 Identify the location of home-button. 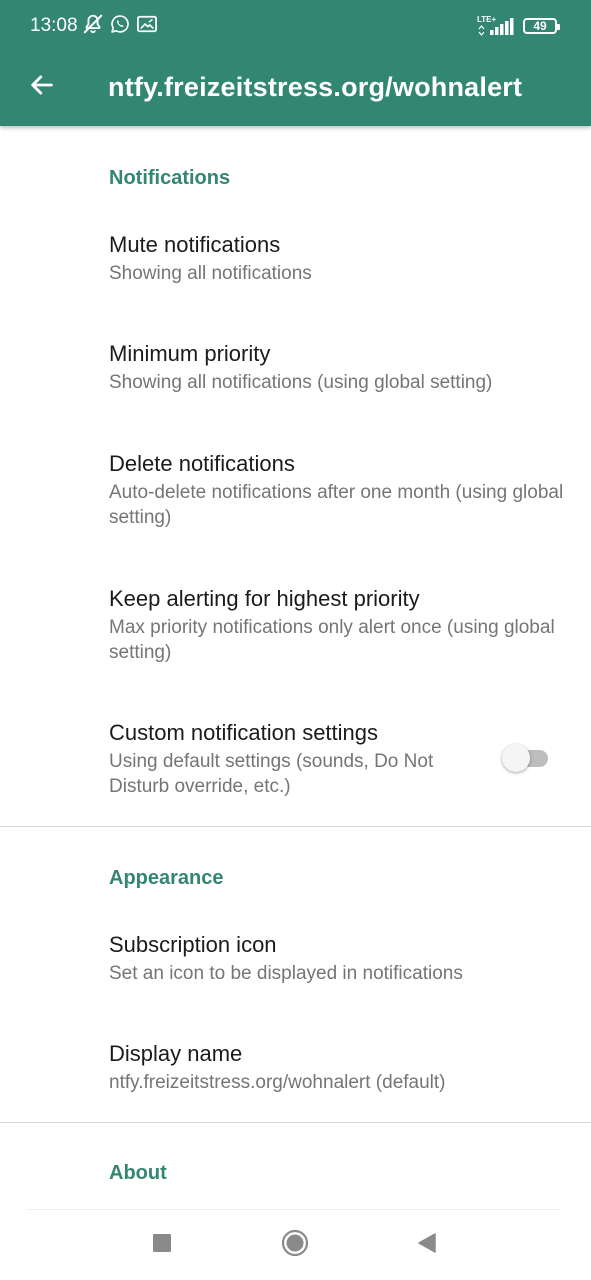
(295, 1245).